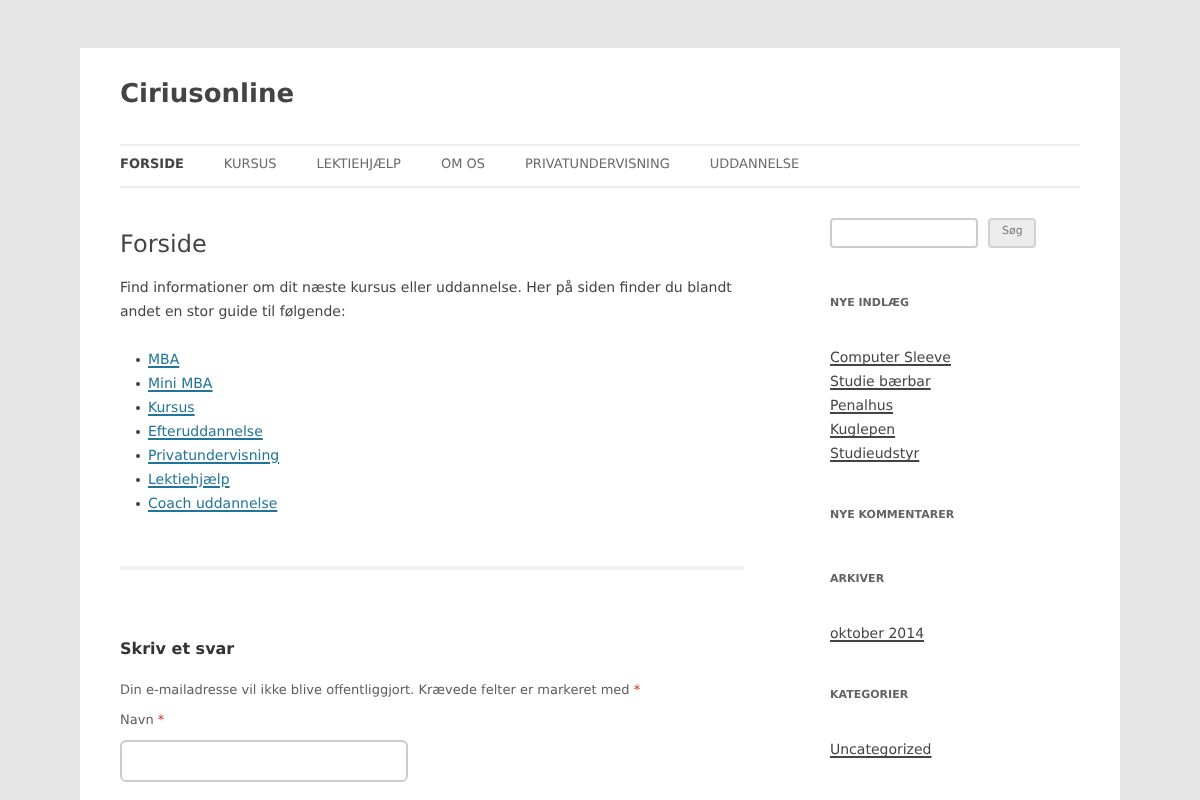 This screenshot has width=1200, height=800. What do you see at coordinates (208, 96) in the screenshot?
I see `site-title: Ciriusonline` at bounding box center [208, 96].